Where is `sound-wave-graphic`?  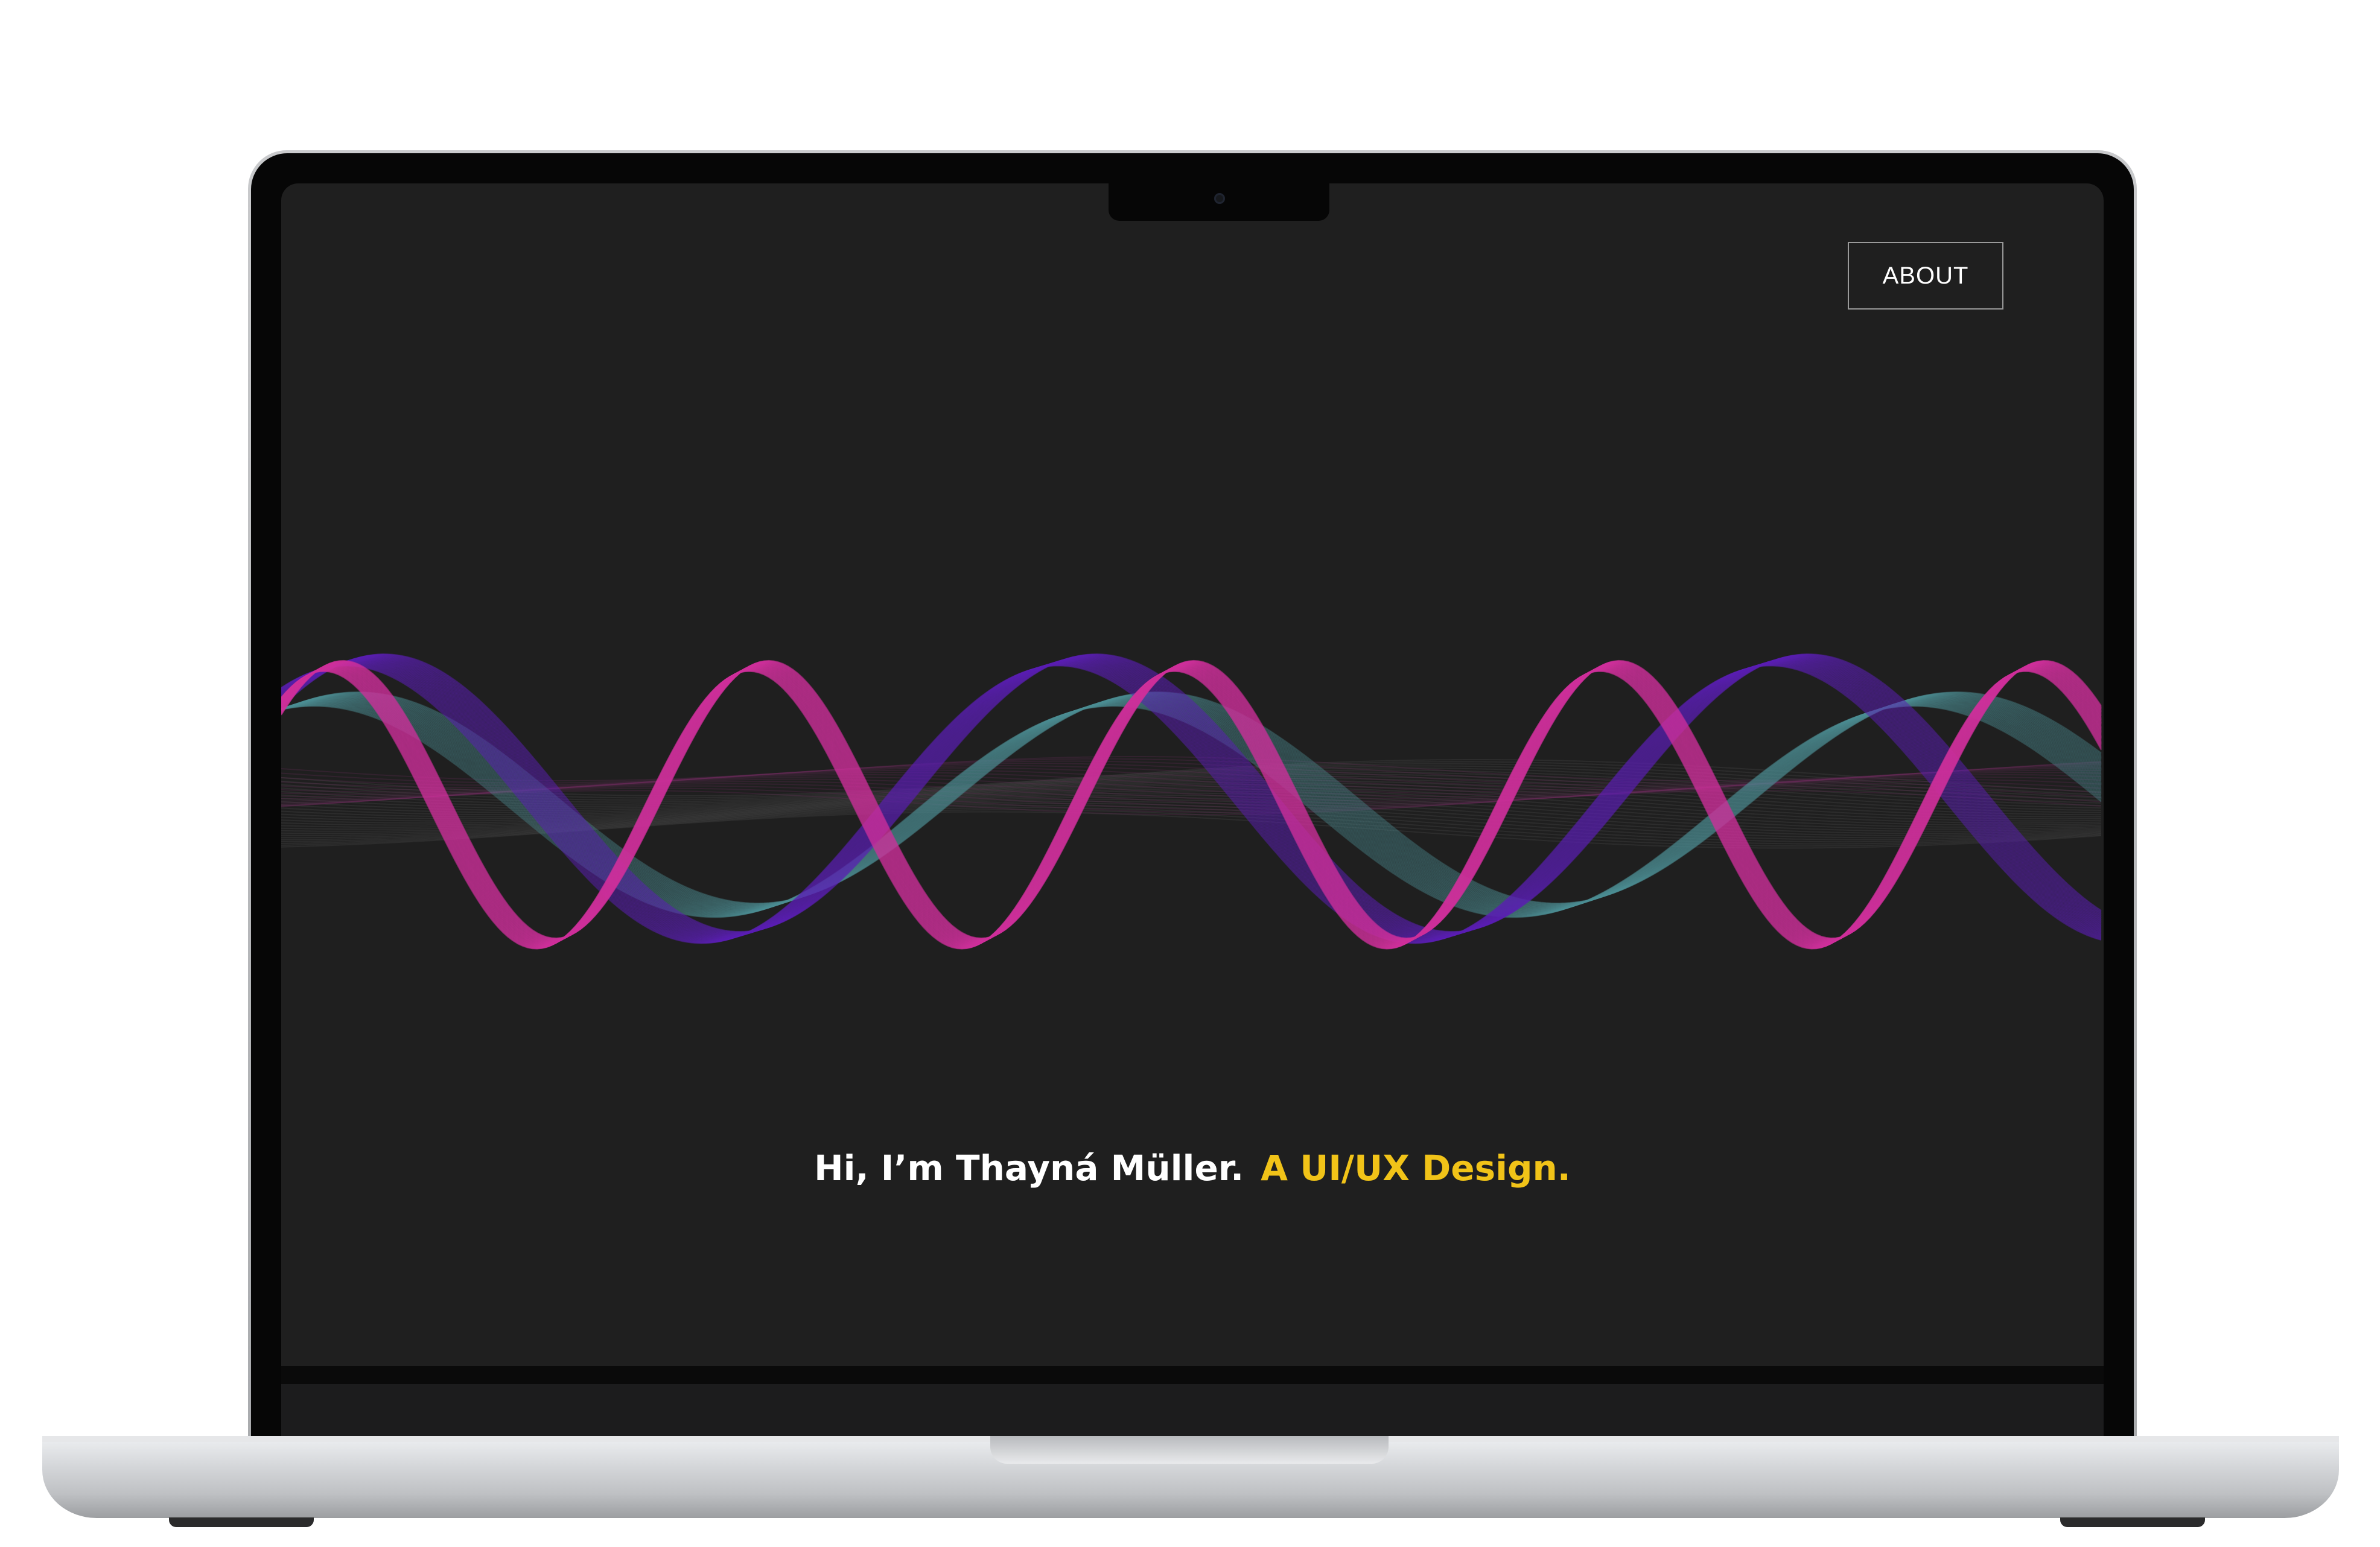
sound-wave-graphic is located at coordinates (1191, 802).